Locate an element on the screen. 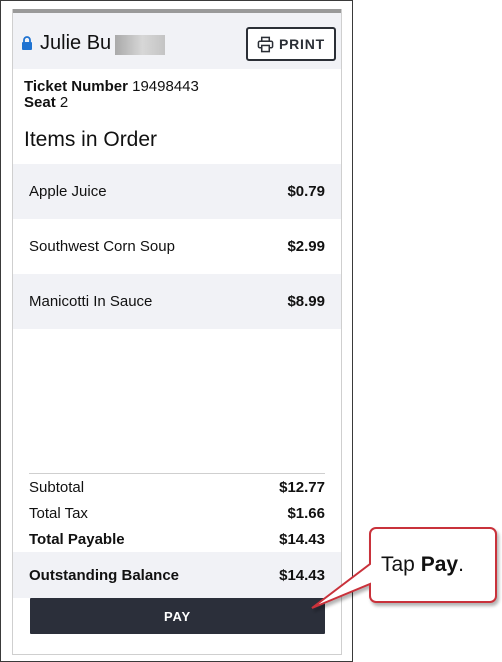 Image resolution: width=502 pixels, height=662 pixels. list-item: Southwest Corn Soup $2.99 is located at coordinates (177, 246).